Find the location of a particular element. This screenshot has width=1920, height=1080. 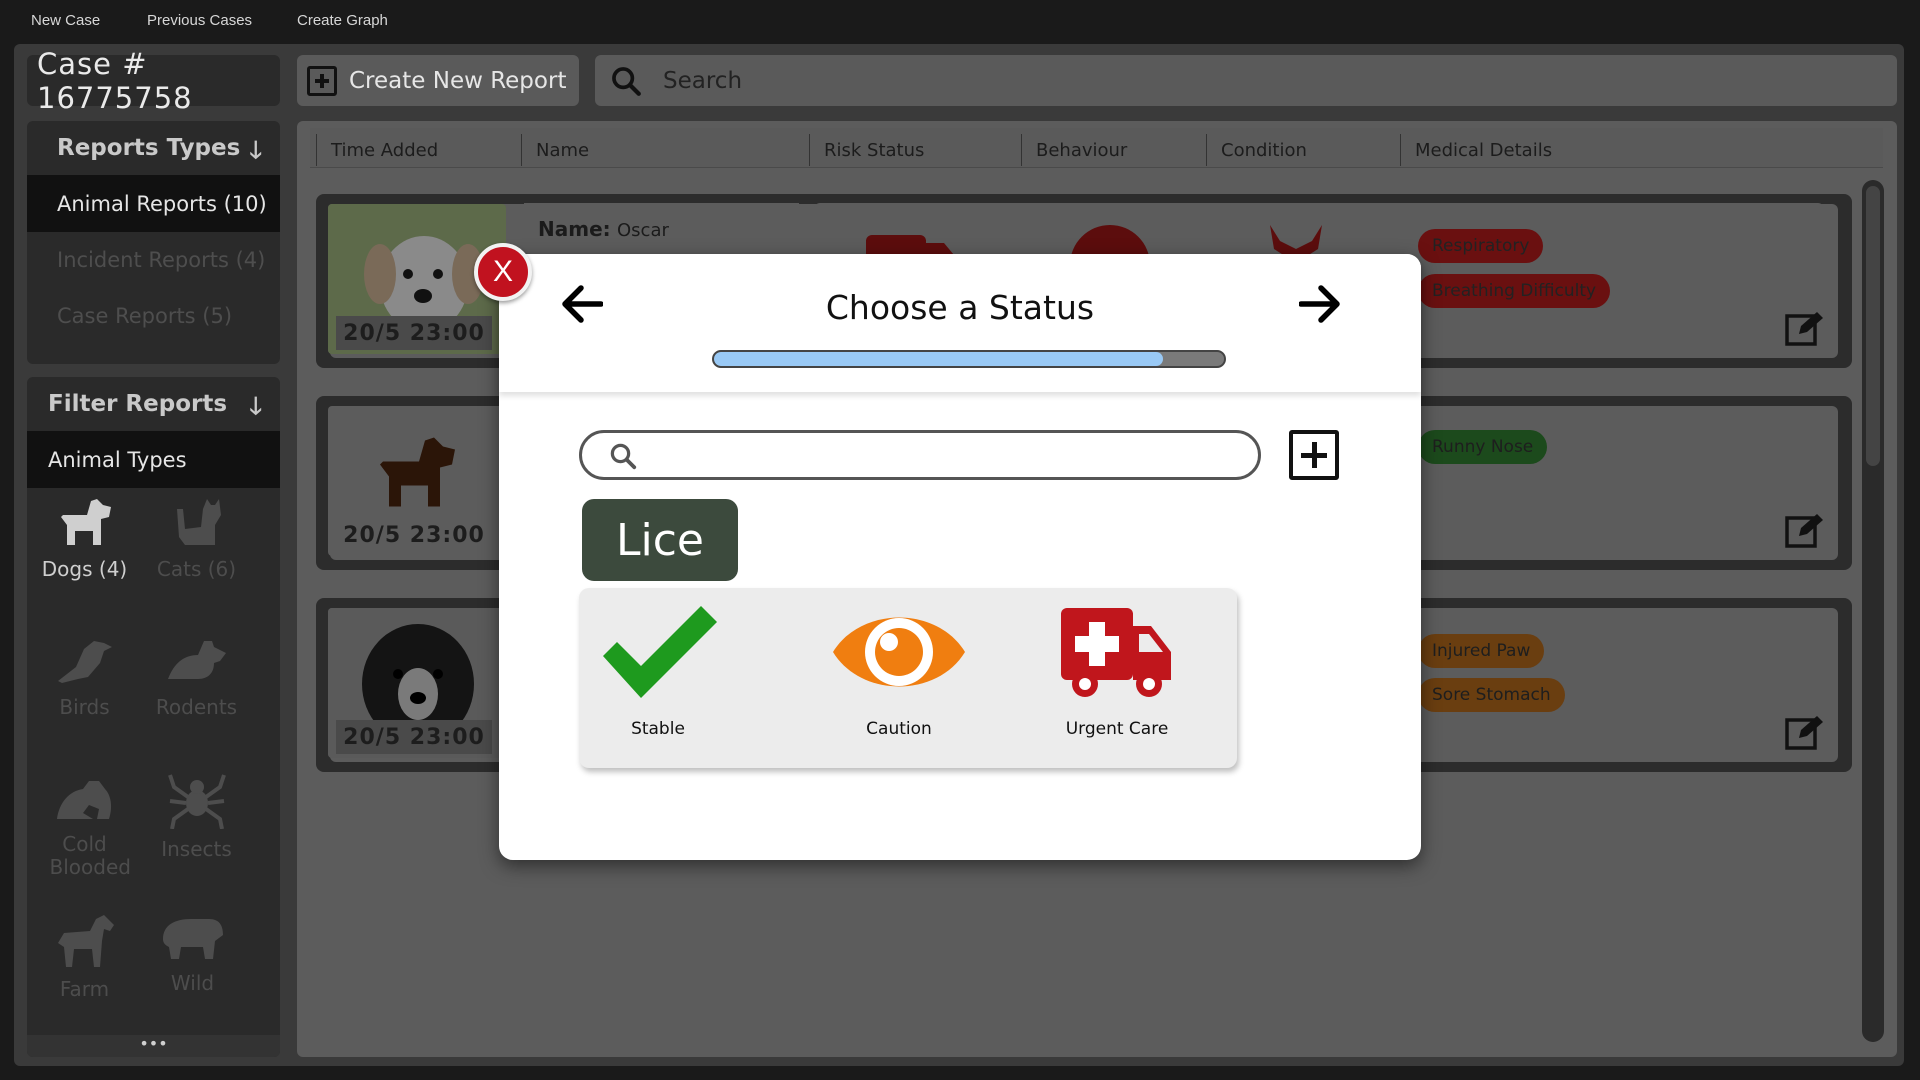

selected-condition-chip: Lice is located at coordinates (660, 540).